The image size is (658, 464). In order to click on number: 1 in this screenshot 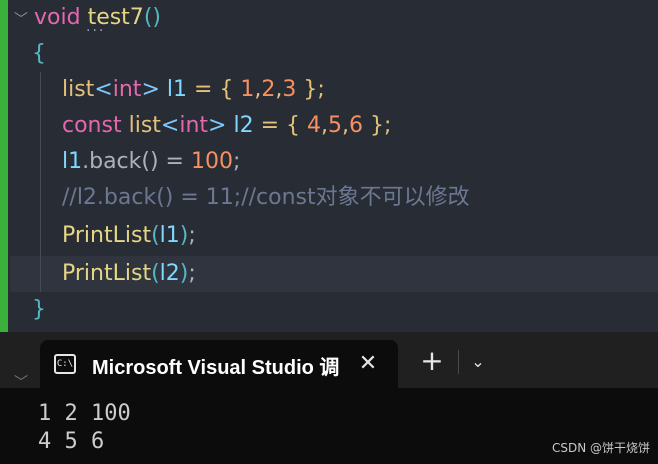, I will do `click(247, 89)`.